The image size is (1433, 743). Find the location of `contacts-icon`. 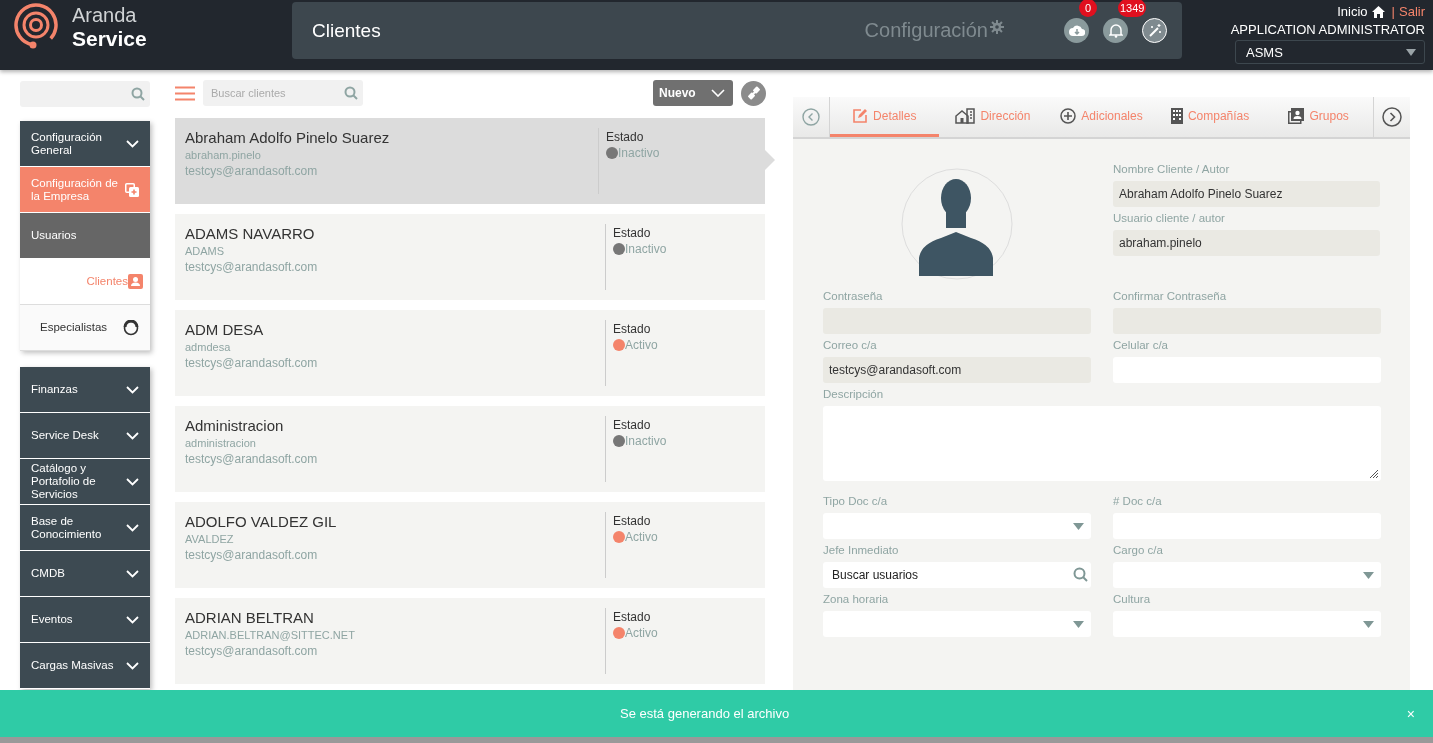

contacts-icon is located at coordinates (1296, 115).